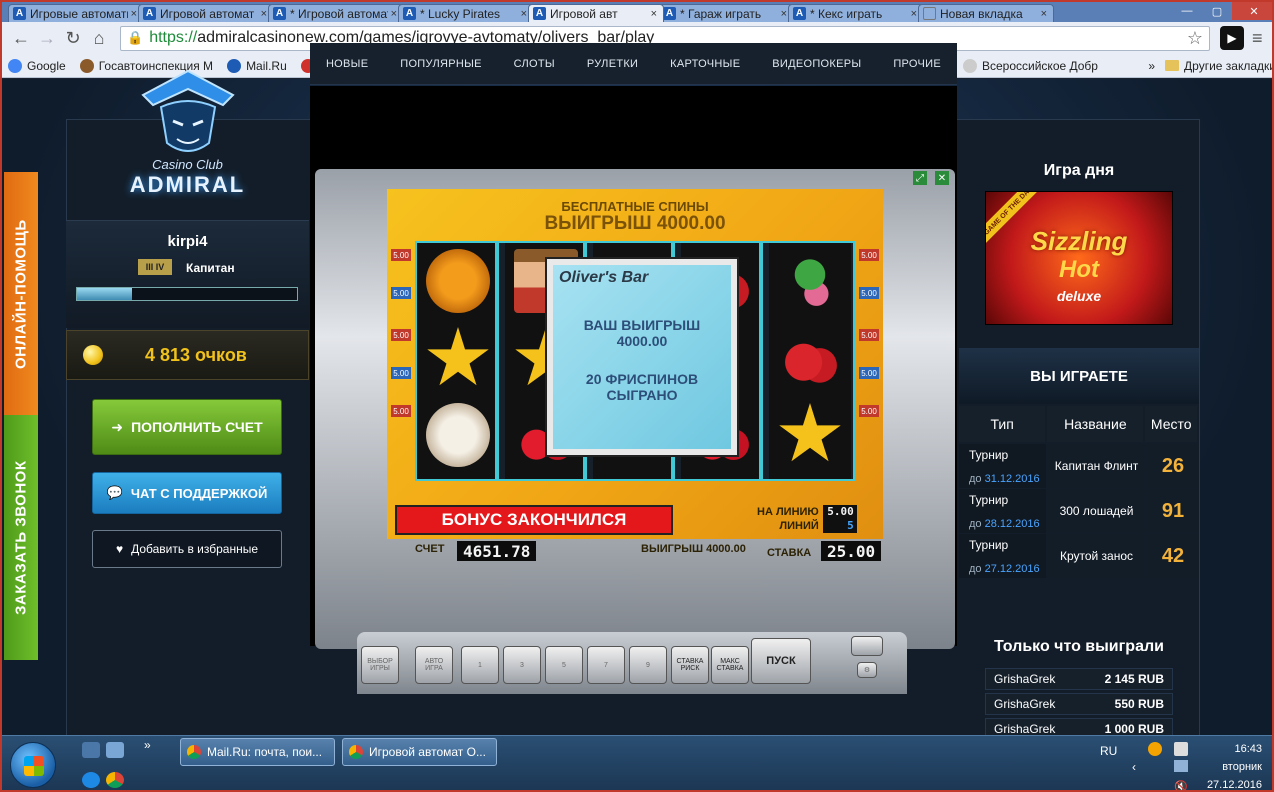 Image resolution: width=1274 pixels, height=792 pixels. I want to click on tray-battery-icon, so click(1181, 749).